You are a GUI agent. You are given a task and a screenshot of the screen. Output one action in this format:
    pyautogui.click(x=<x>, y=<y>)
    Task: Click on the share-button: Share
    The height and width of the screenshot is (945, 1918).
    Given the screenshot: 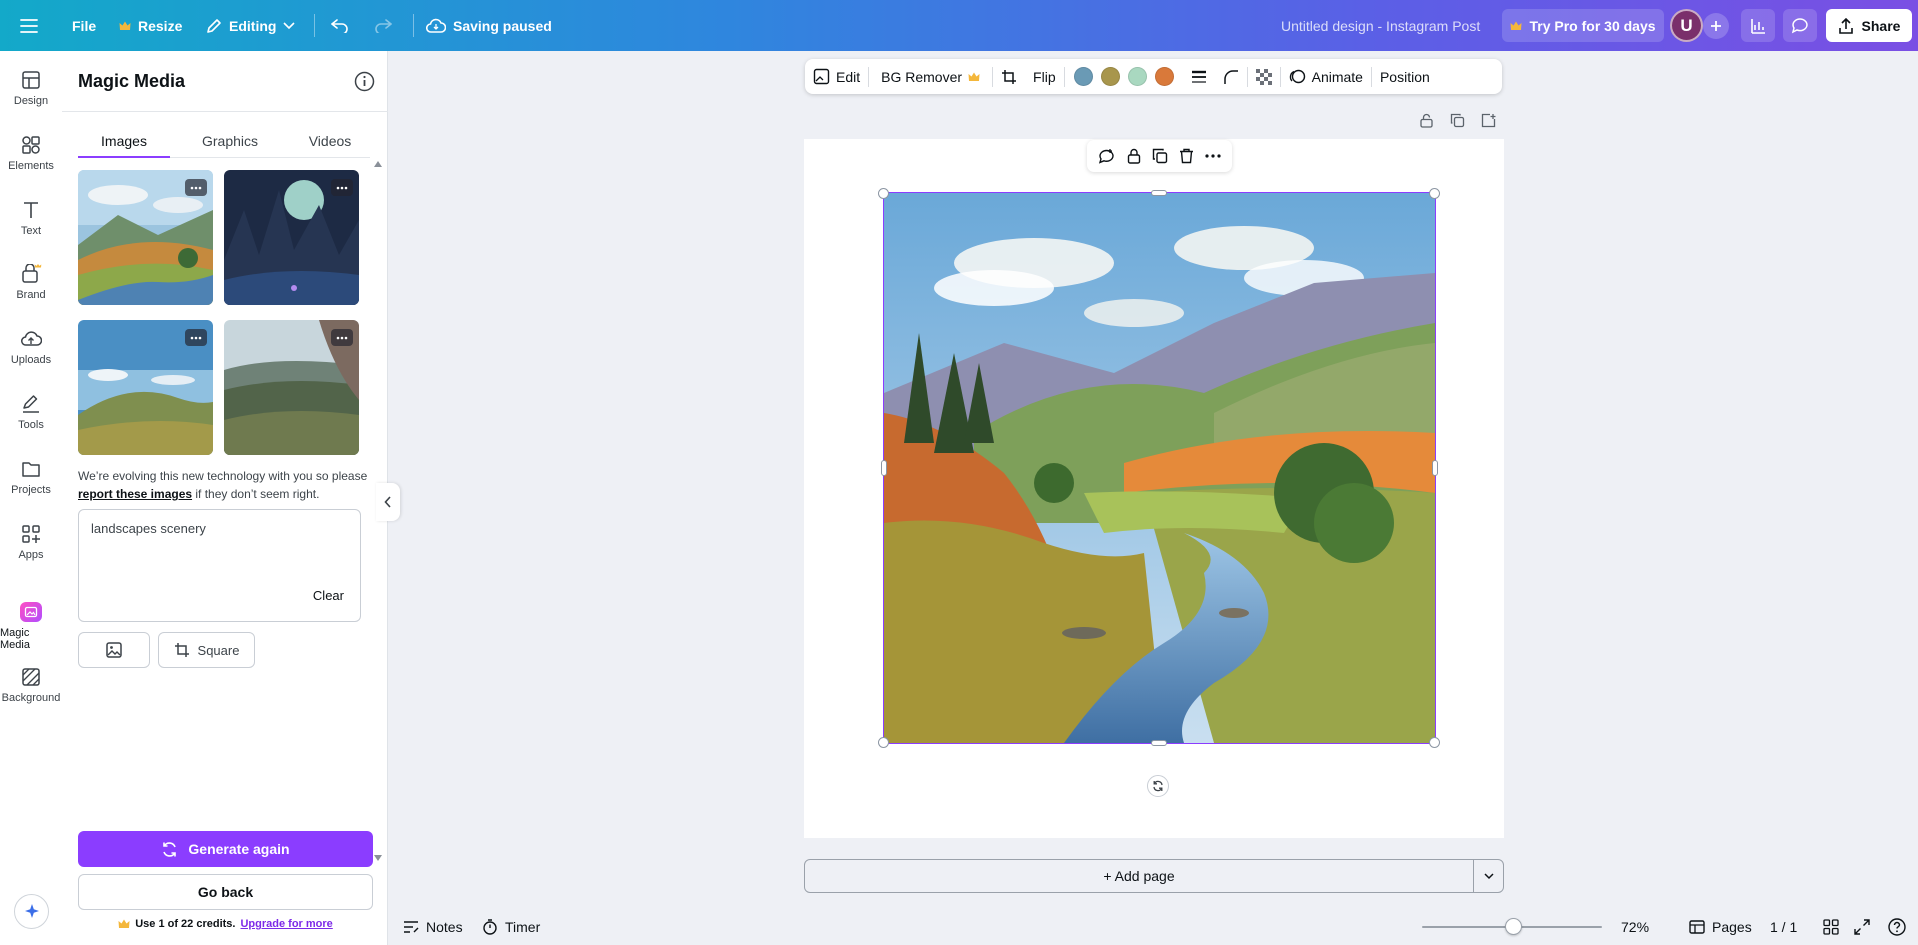 What is the action you would take?
    pyautogui.click(x=1869, y=25)
    